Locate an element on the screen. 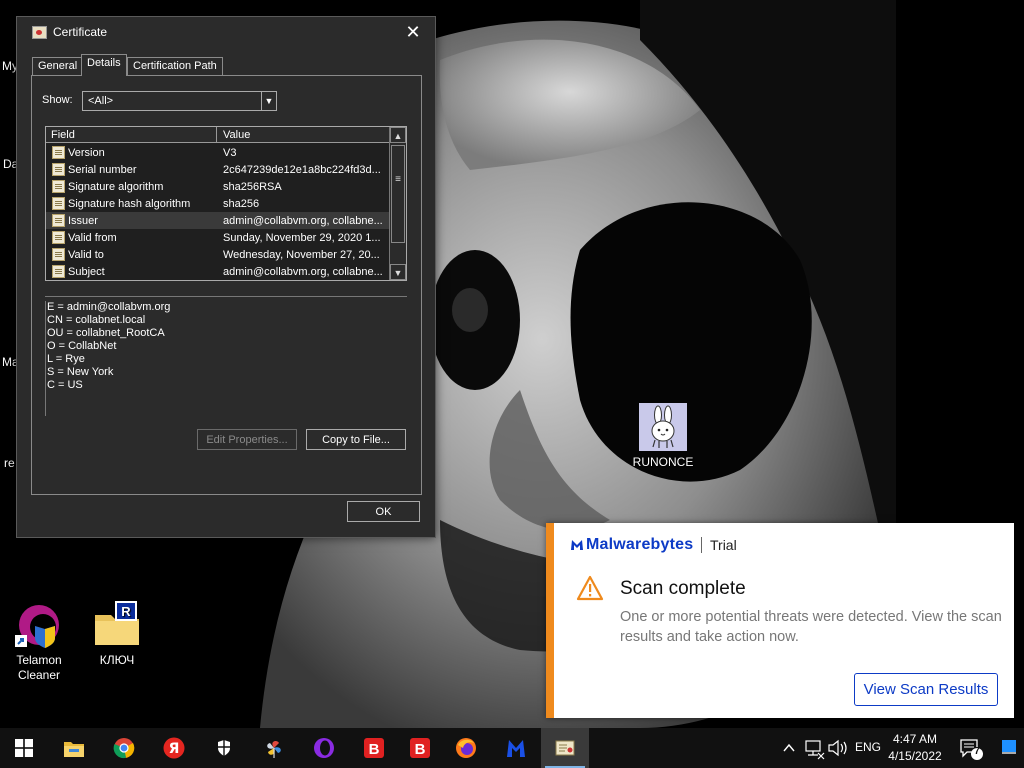 The width and height of the screenshot is (1024, 768). taskbar-malwarebytes is located at coordinates (516, 748).